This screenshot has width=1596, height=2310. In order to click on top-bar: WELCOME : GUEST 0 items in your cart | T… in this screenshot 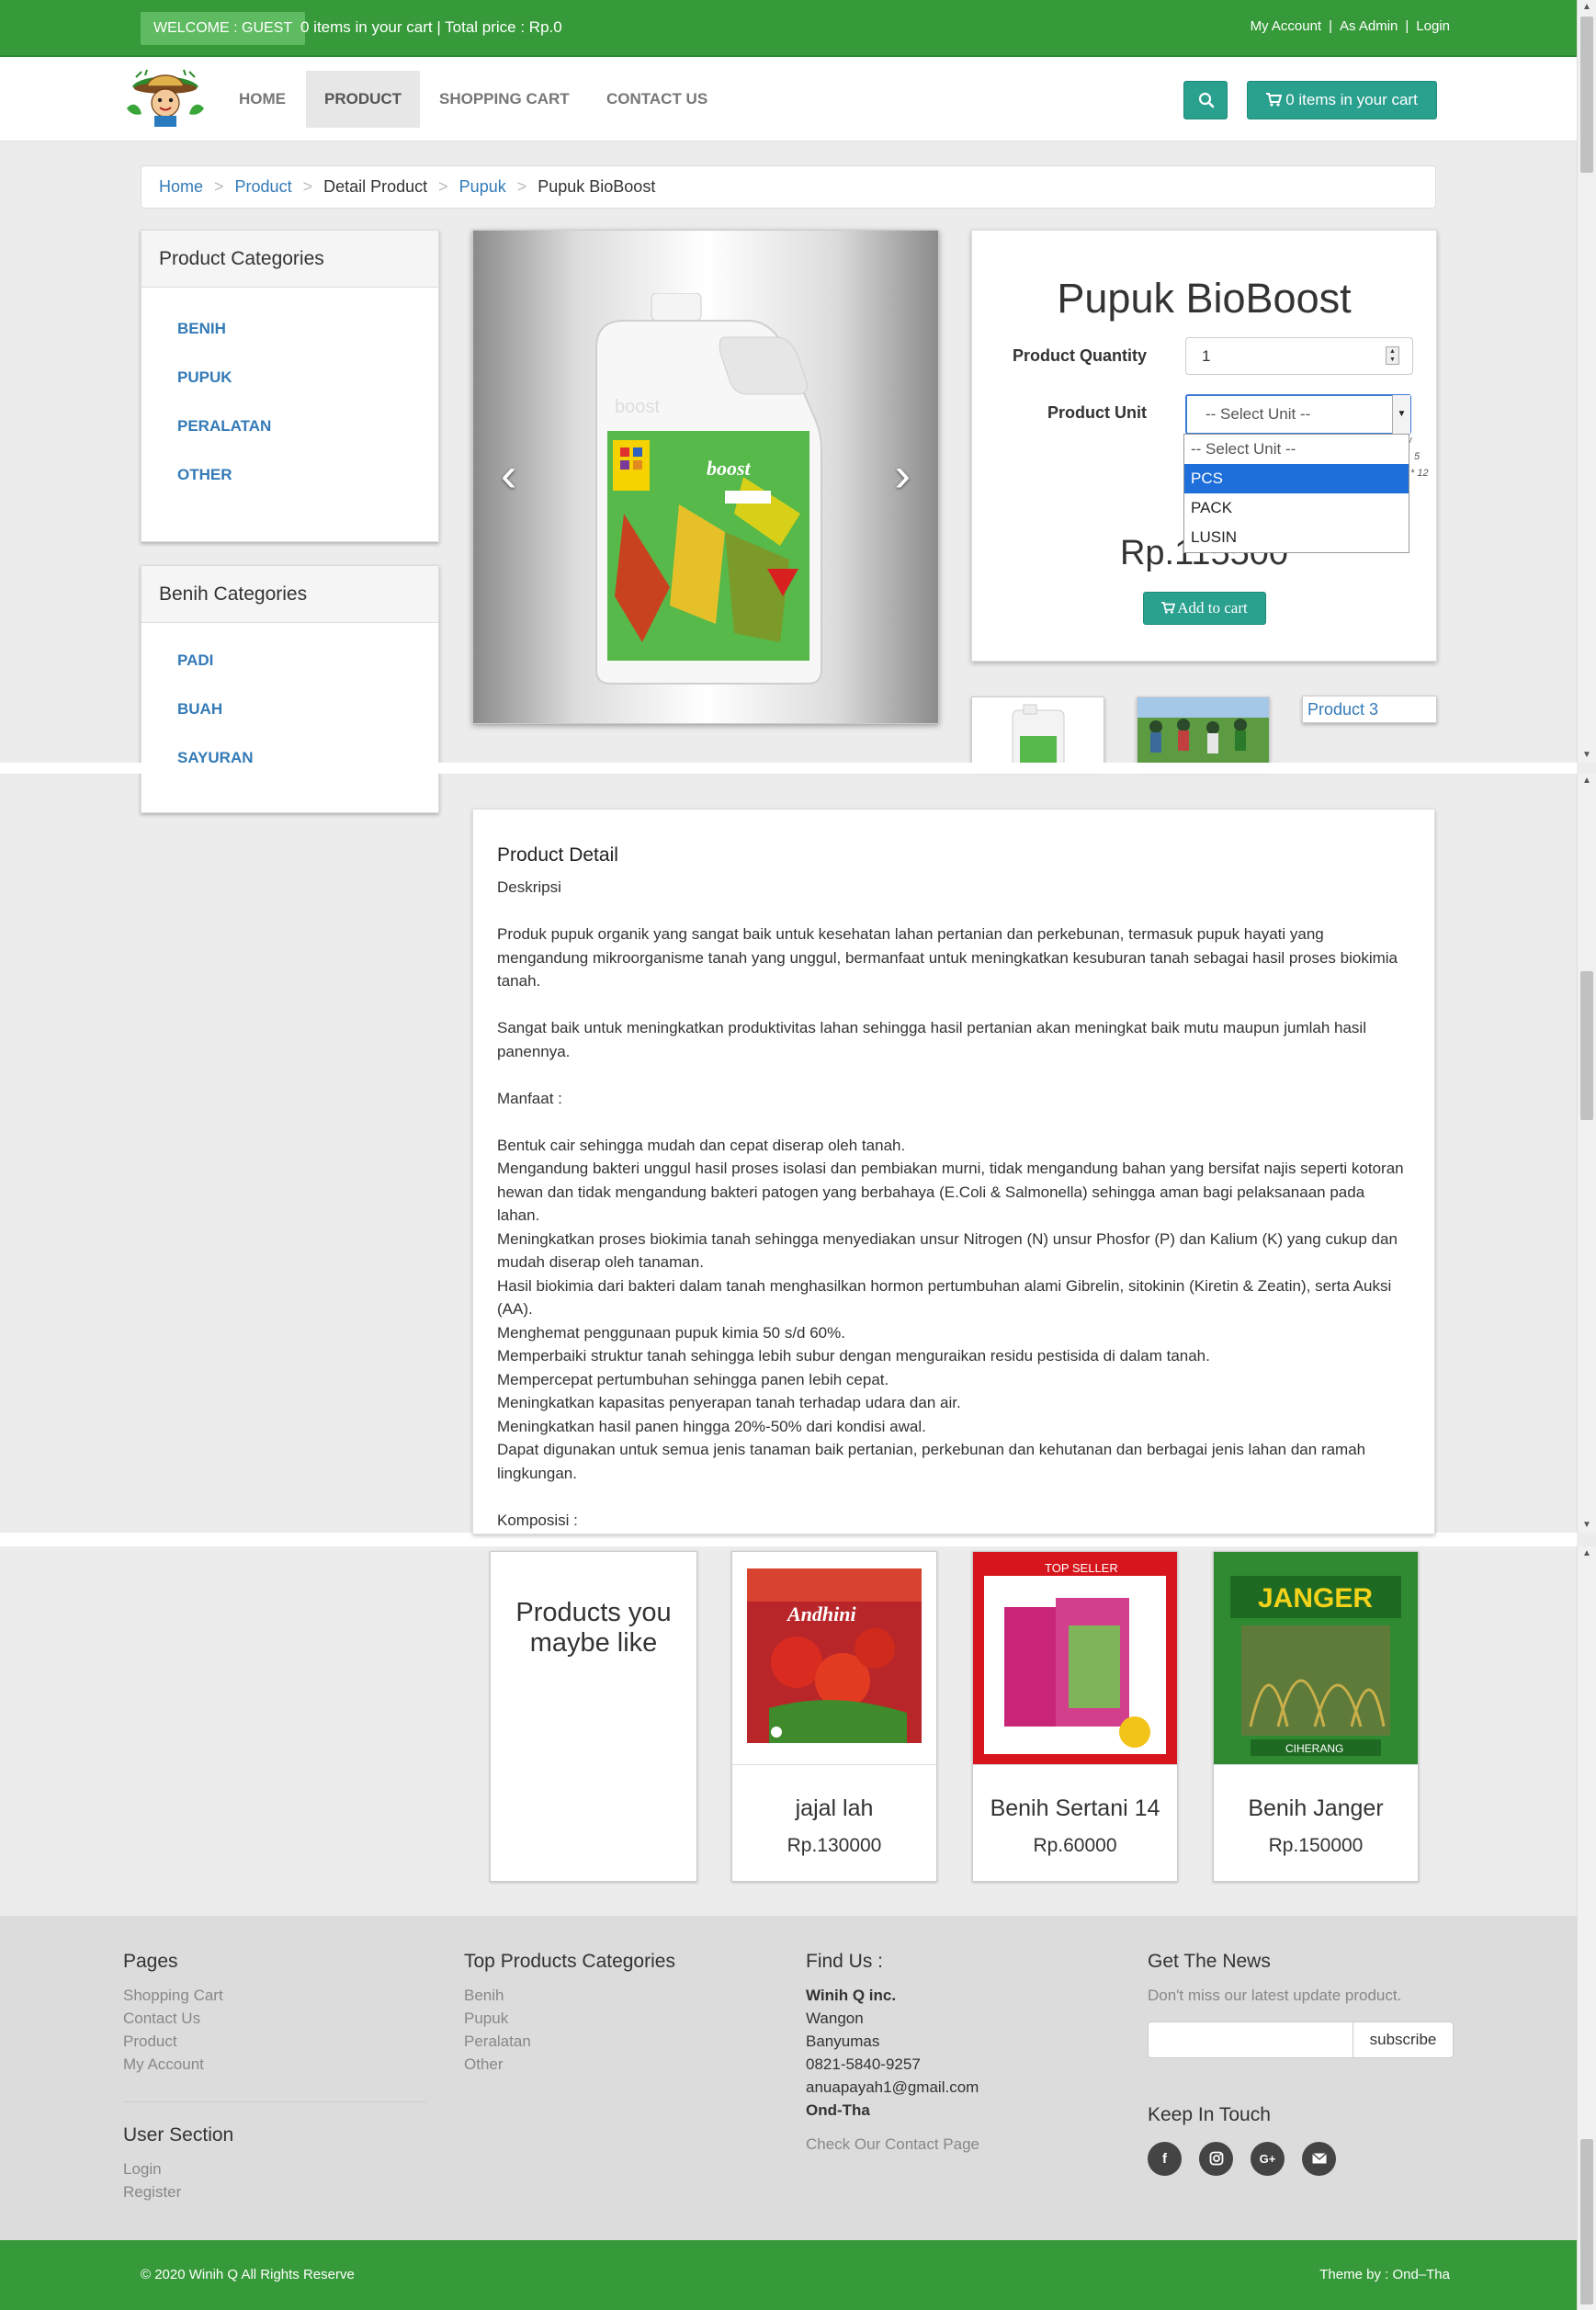, I will do `click(788, 28)`.